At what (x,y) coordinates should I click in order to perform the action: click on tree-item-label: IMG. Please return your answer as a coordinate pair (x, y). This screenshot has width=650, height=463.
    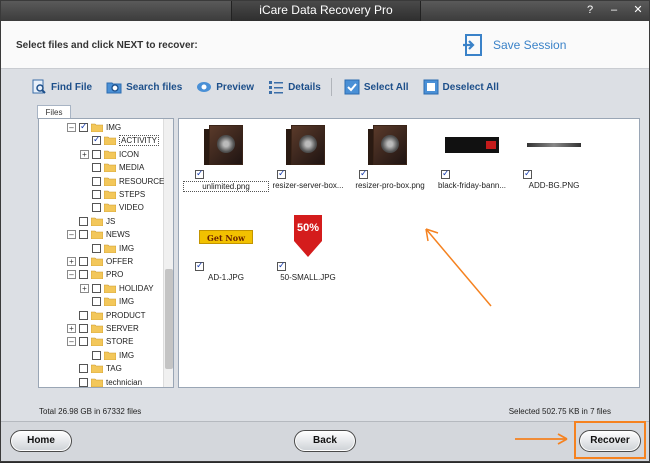
    Looking at the image, I should click on (127, 248).